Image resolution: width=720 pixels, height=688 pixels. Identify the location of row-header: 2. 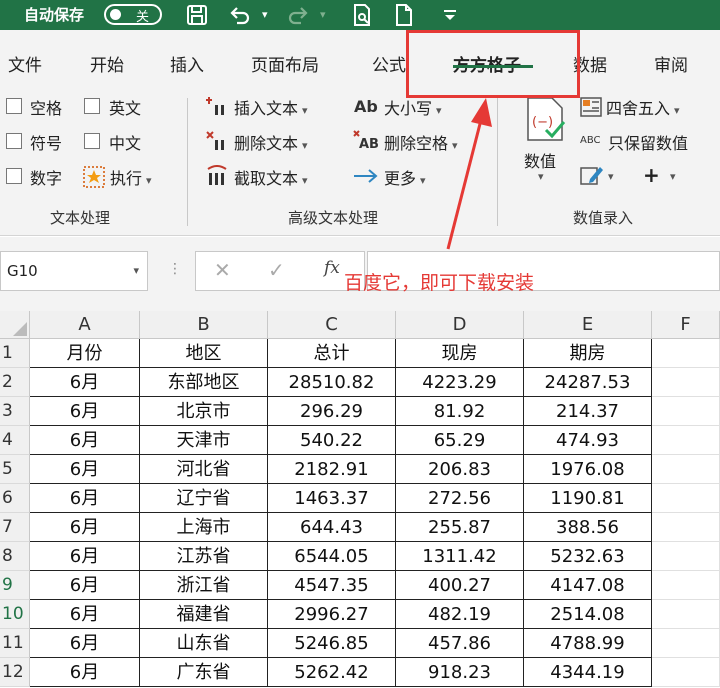
(15, 382).